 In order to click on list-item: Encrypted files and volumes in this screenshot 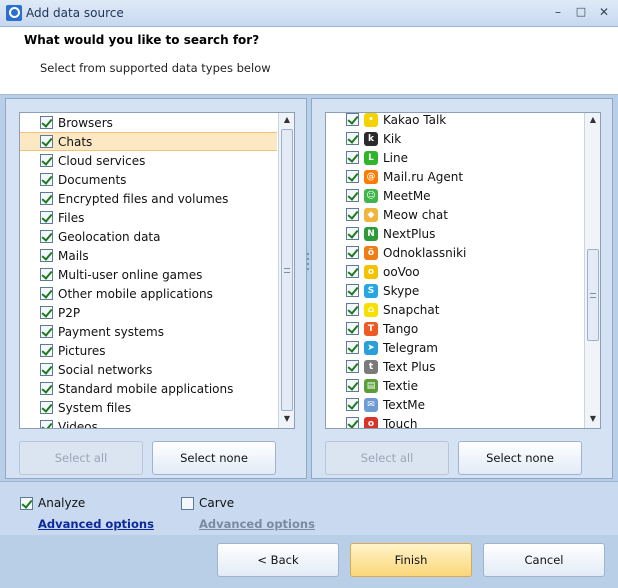, I will do `click(148, 198)`.